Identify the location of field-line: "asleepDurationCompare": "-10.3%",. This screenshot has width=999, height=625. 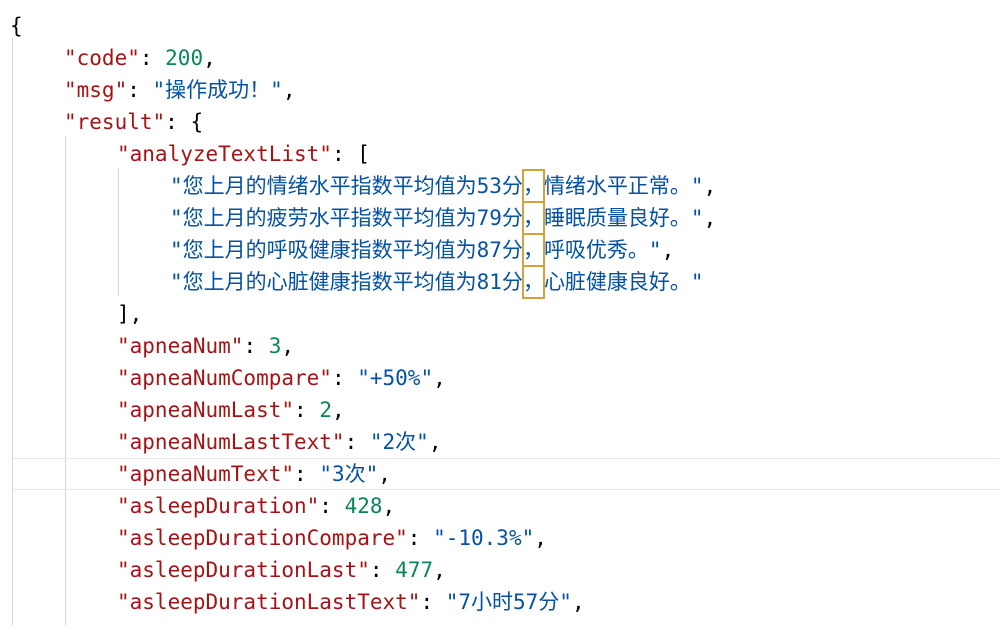
(332, 538).